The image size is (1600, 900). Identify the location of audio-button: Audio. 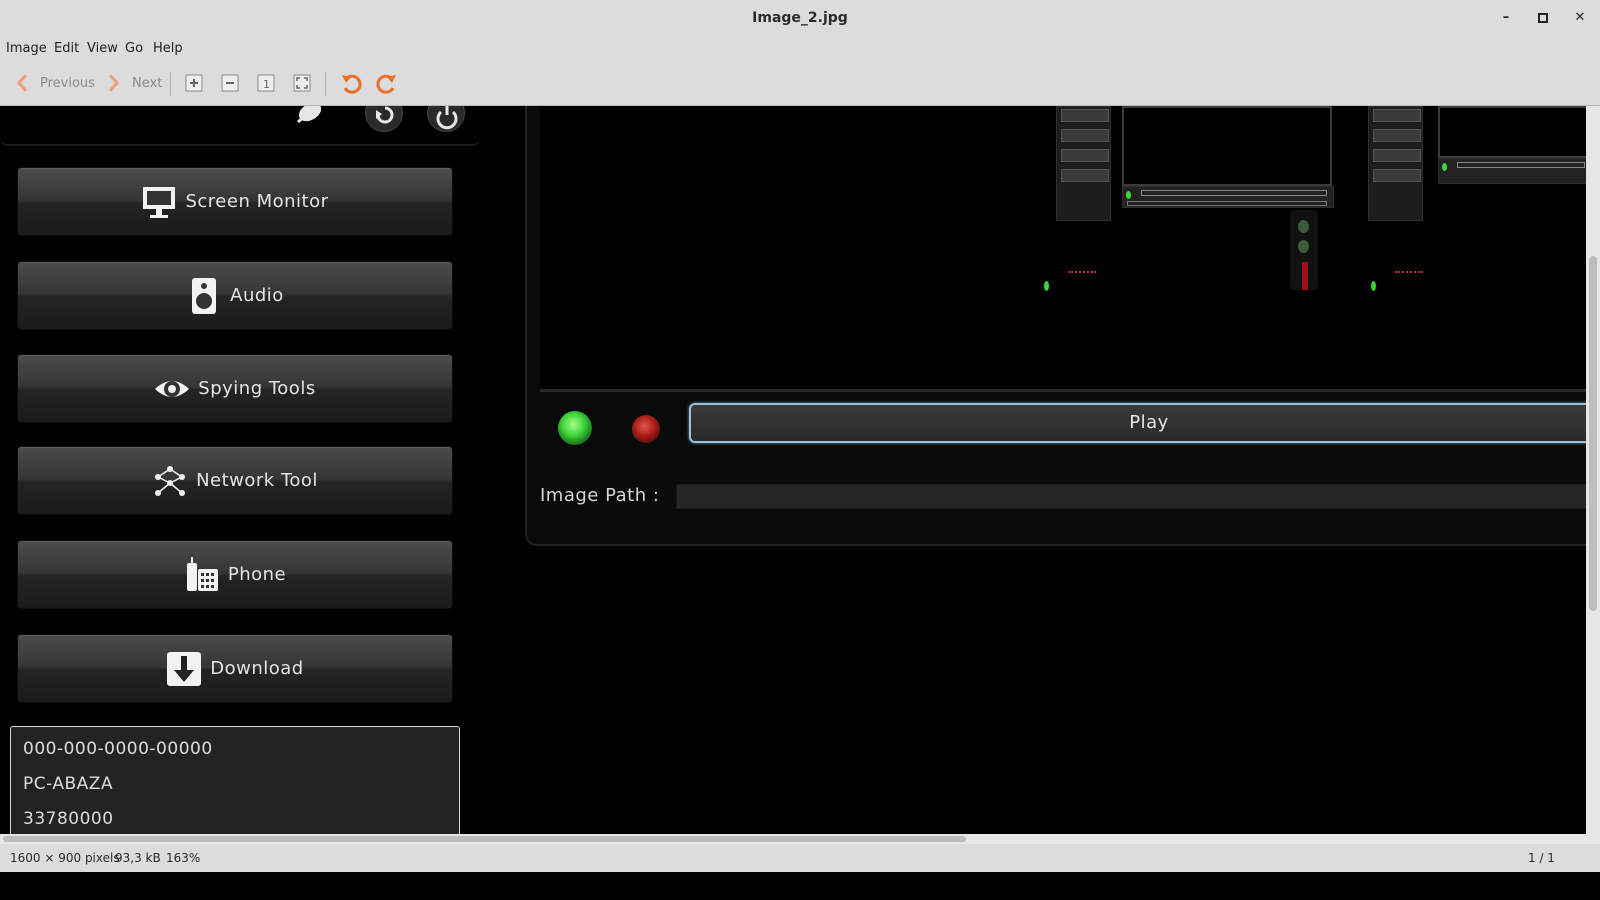
(235, 295).